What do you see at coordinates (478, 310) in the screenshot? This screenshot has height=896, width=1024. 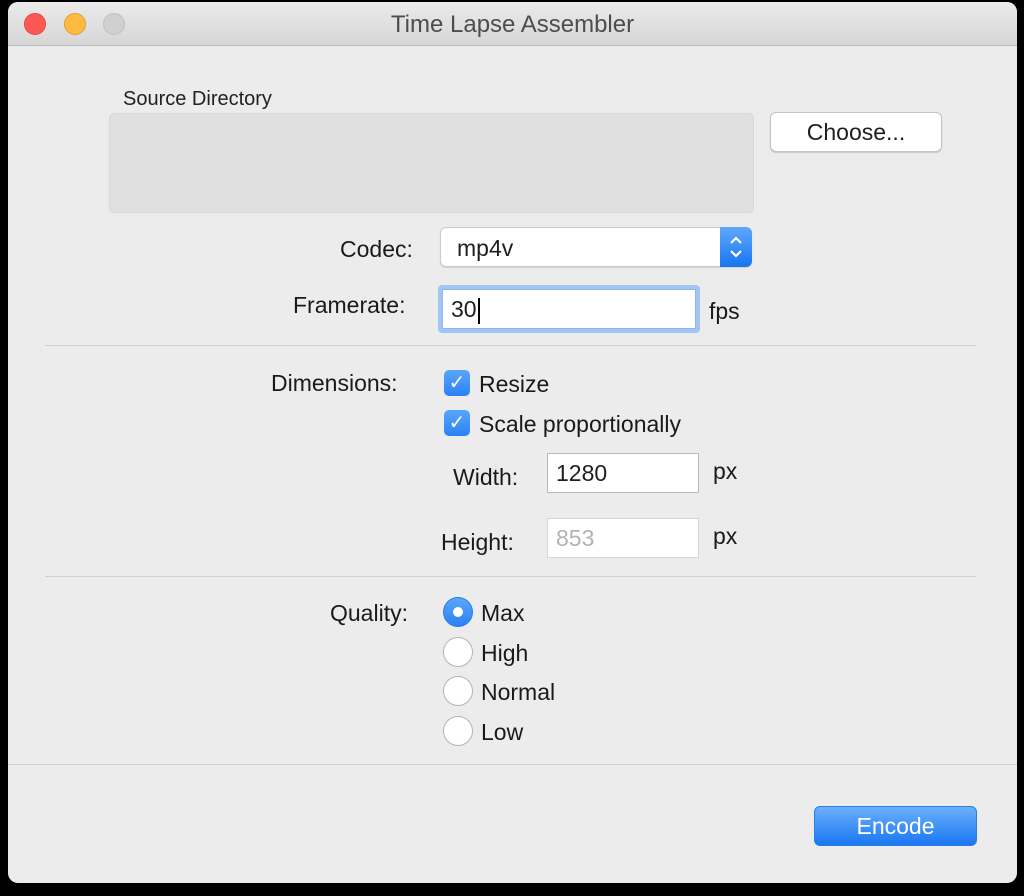 I see `text-caret` at bounding box center [478, 310].